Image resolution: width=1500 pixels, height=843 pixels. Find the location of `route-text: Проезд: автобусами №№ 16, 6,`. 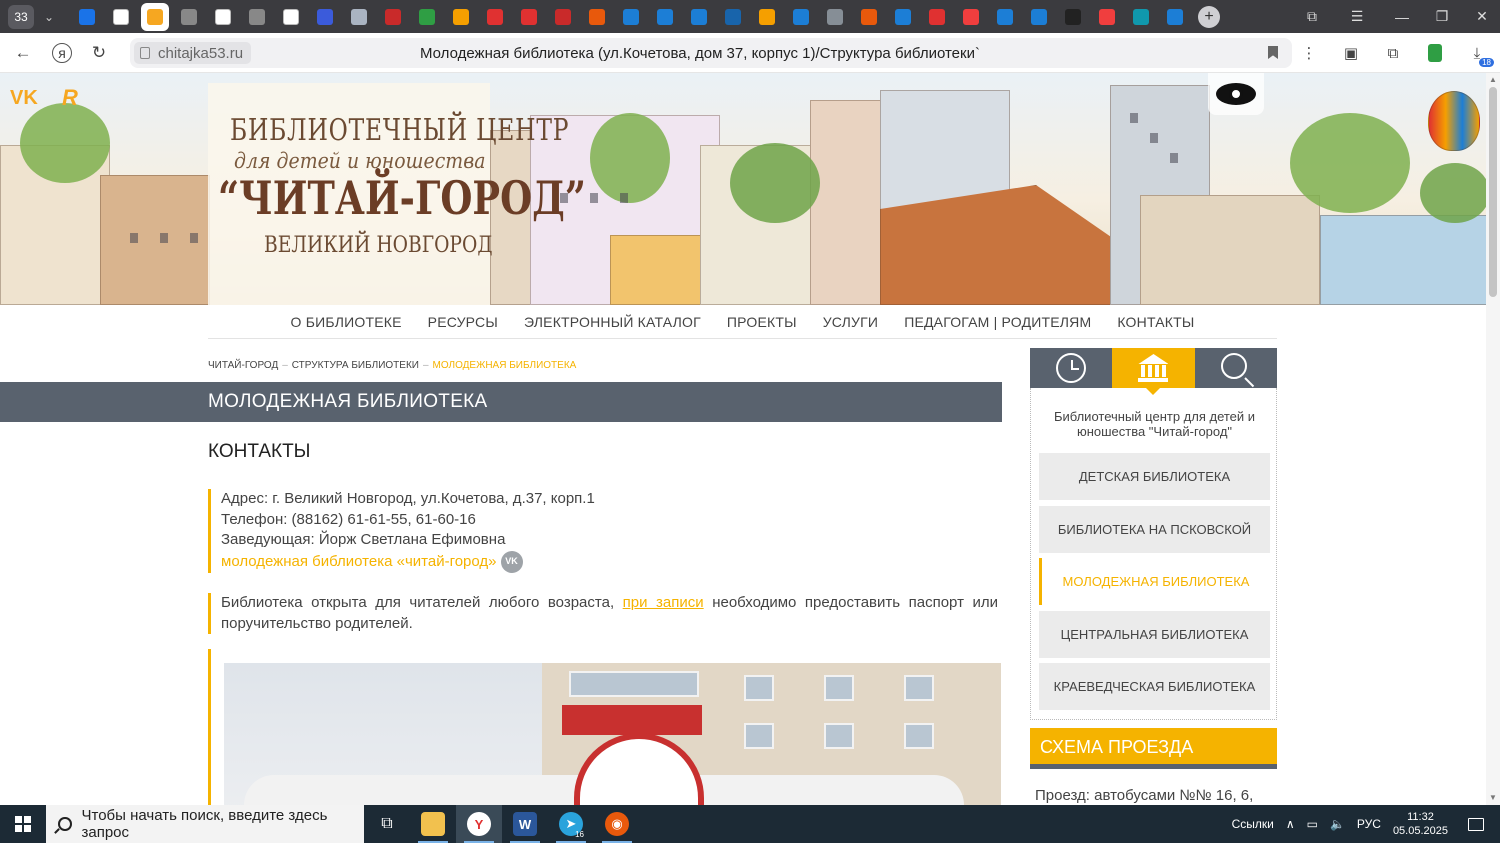

route-text: Проезд: автобусами №№ 16, 6, is located at coordinates (1144, 795).